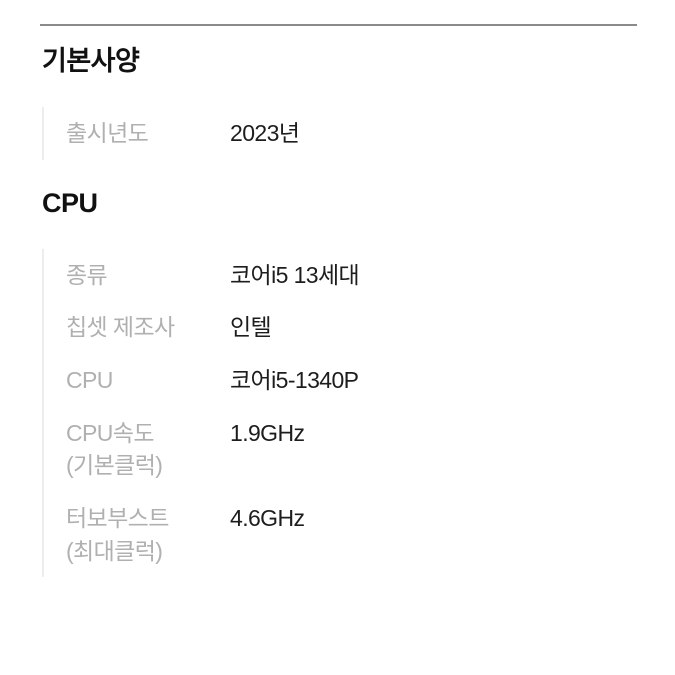 This screenshot has height=675, width=675. What do you see at coordinates (267, 432) in the screenshot?
I see `spec-value: 1.9GHz` at bounding box center [267, 432].